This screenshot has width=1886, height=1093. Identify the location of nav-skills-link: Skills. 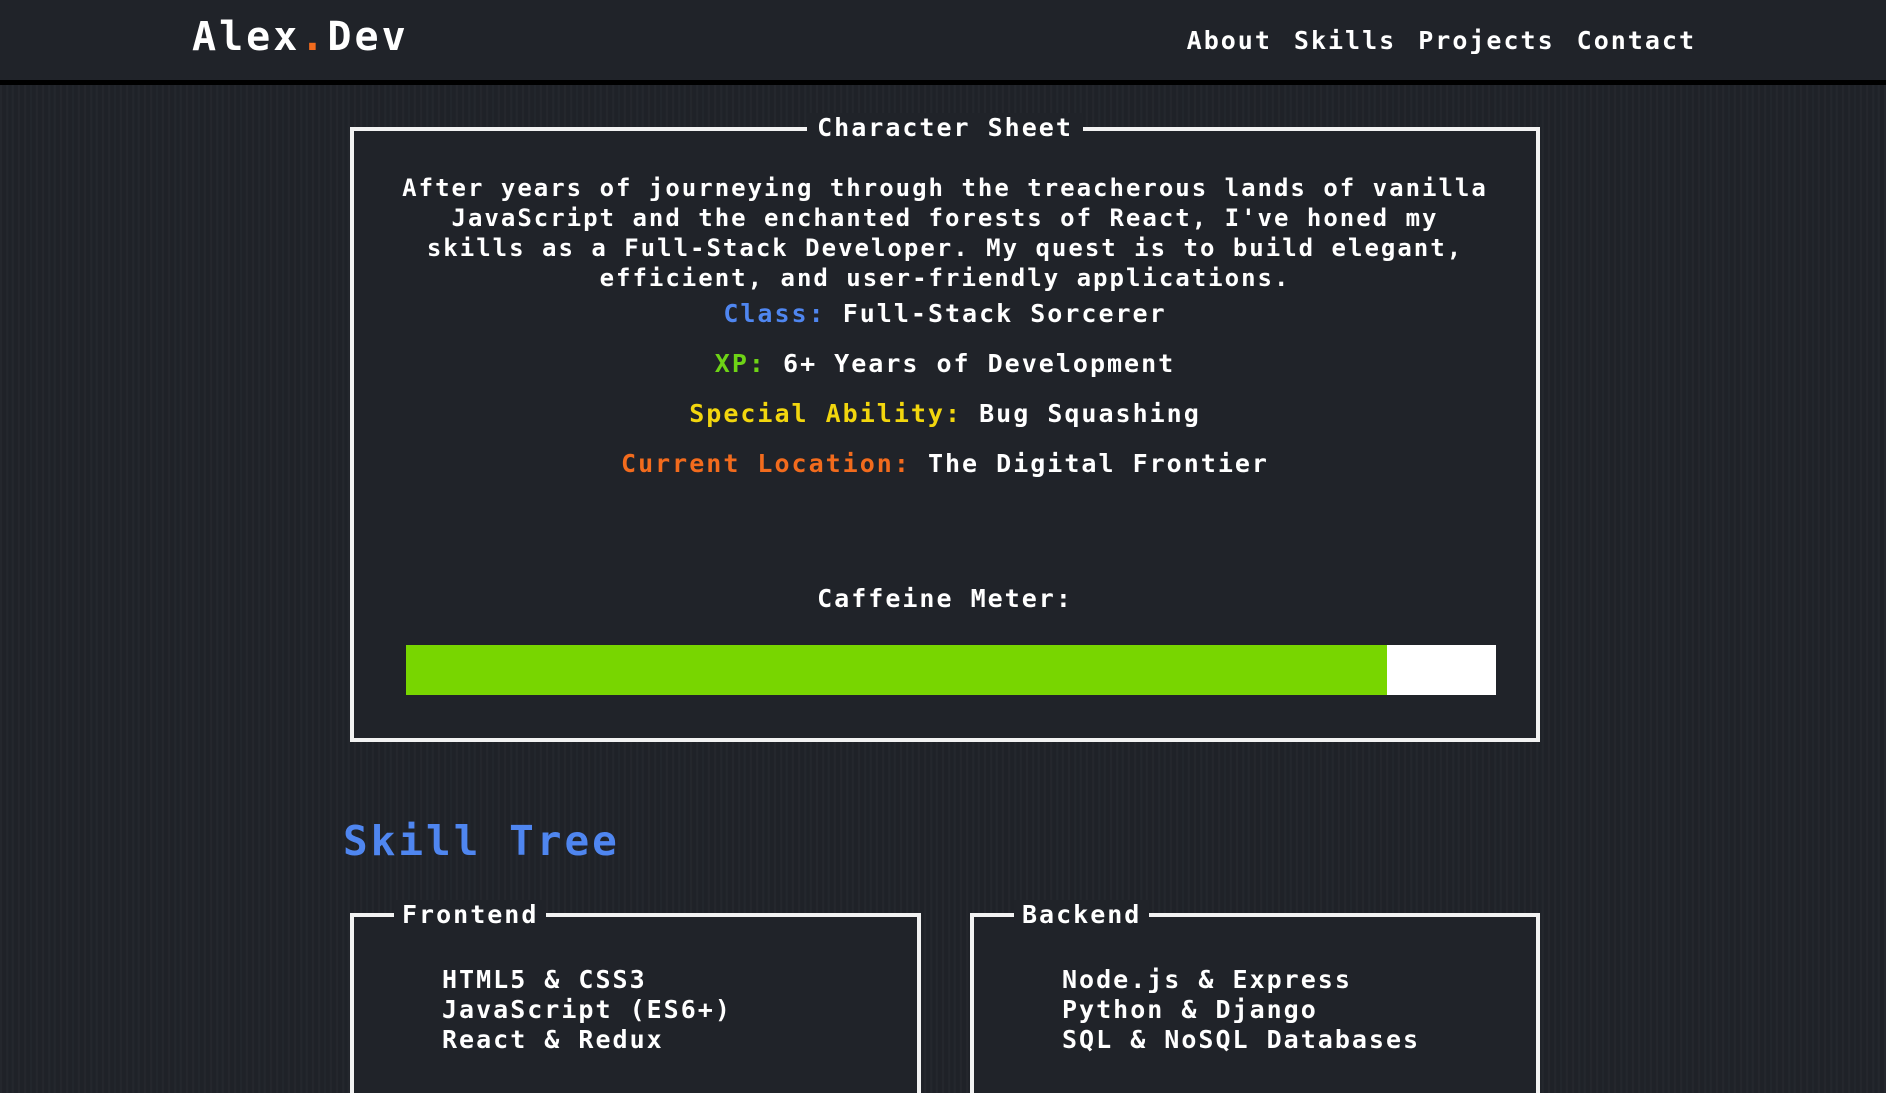
(1345, 40).